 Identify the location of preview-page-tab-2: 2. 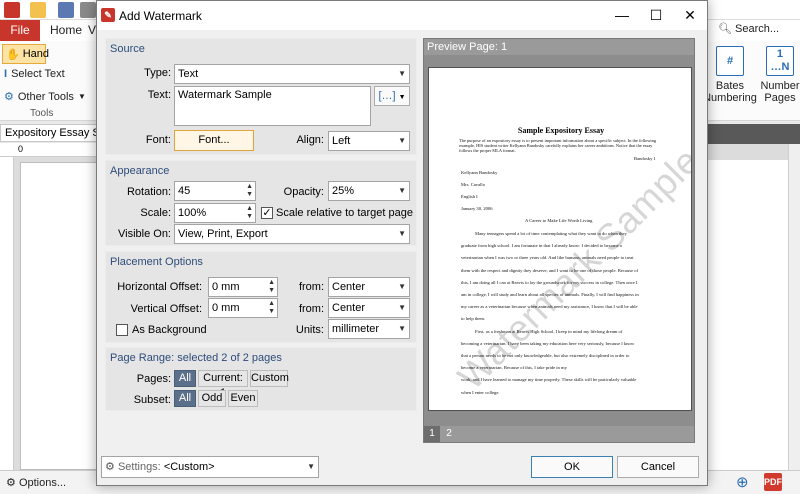
(449, 434).